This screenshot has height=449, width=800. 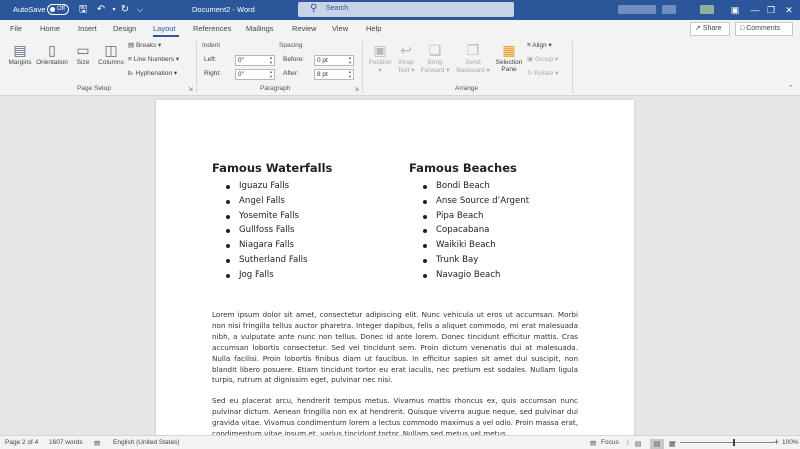 I want to click on zoom-in-icon: +, so click(x=776, y=442).